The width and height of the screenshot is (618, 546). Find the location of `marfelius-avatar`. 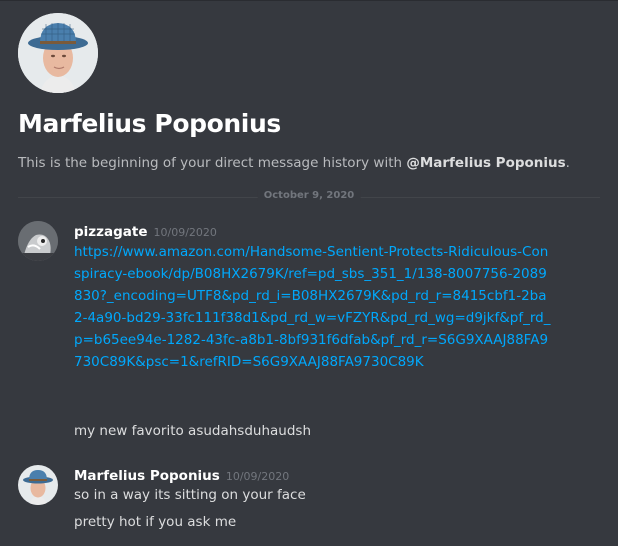

marfelius-avatar is located at coordinates (38, 485).